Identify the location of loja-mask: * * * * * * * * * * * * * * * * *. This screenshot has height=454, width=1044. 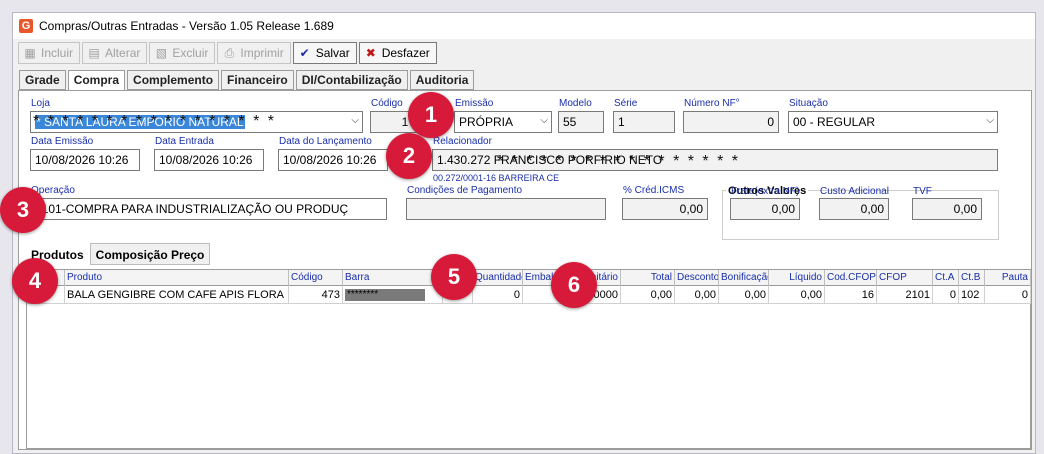
(154, 121).